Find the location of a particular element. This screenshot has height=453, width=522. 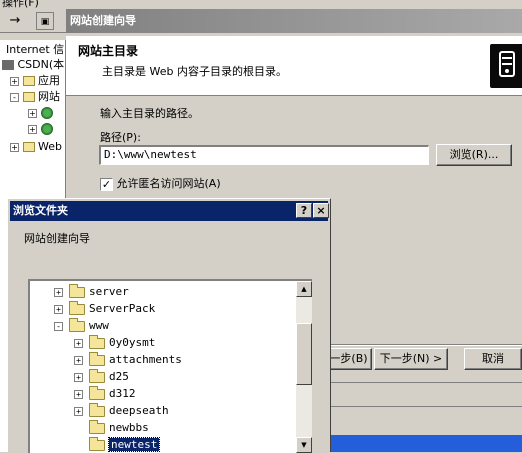

folder-item-serverpack: + ServerPack is located at coordinates (104, 308).